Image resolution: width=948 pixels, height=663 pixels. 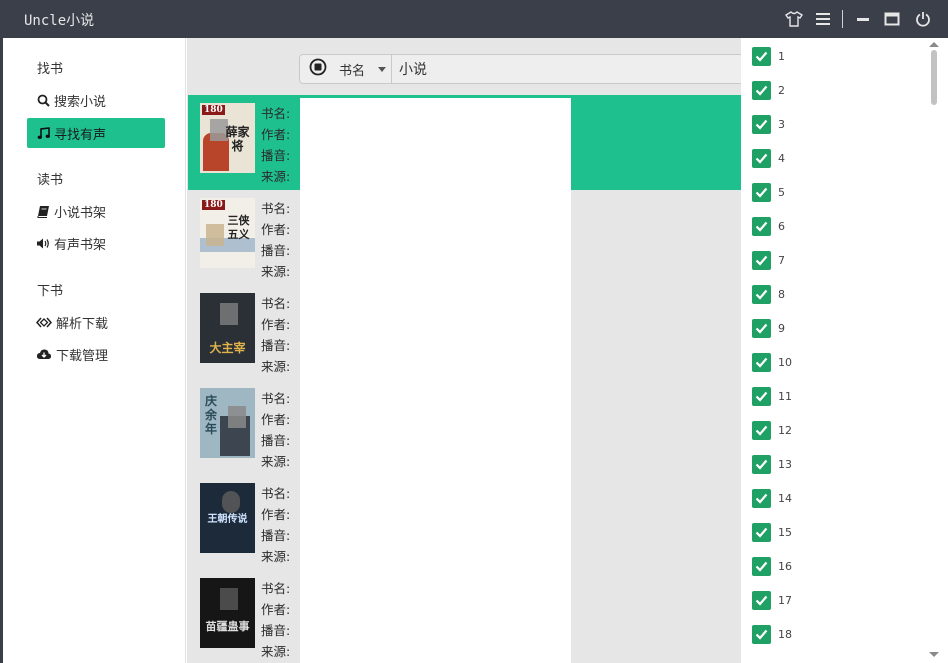 I want to click on chapter-checkbox: 16, so click(x=772, y=566).